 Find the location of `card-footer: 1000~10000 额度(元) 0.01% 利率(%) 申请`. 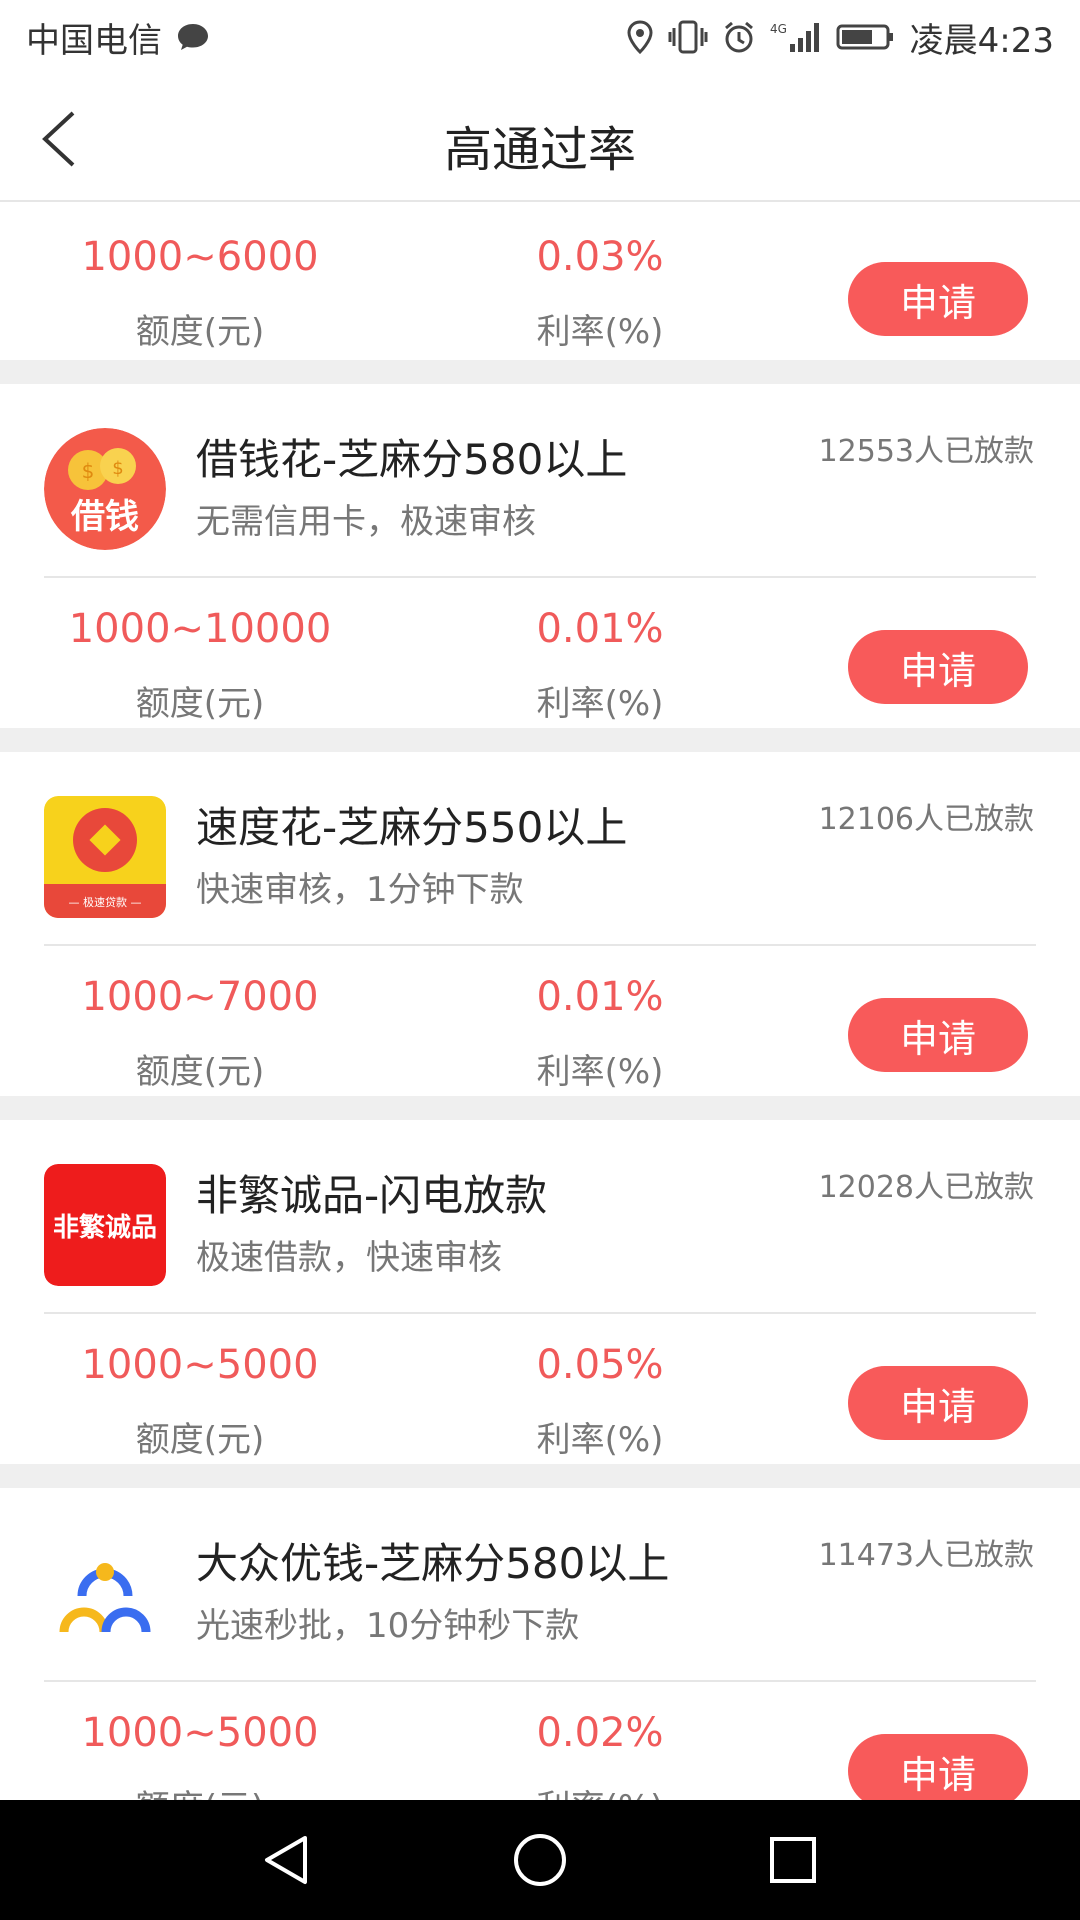

card-footer: 1000~10000 额度(元) 0.01% 利率(%) 申请 is located at coordinates (540, 653).